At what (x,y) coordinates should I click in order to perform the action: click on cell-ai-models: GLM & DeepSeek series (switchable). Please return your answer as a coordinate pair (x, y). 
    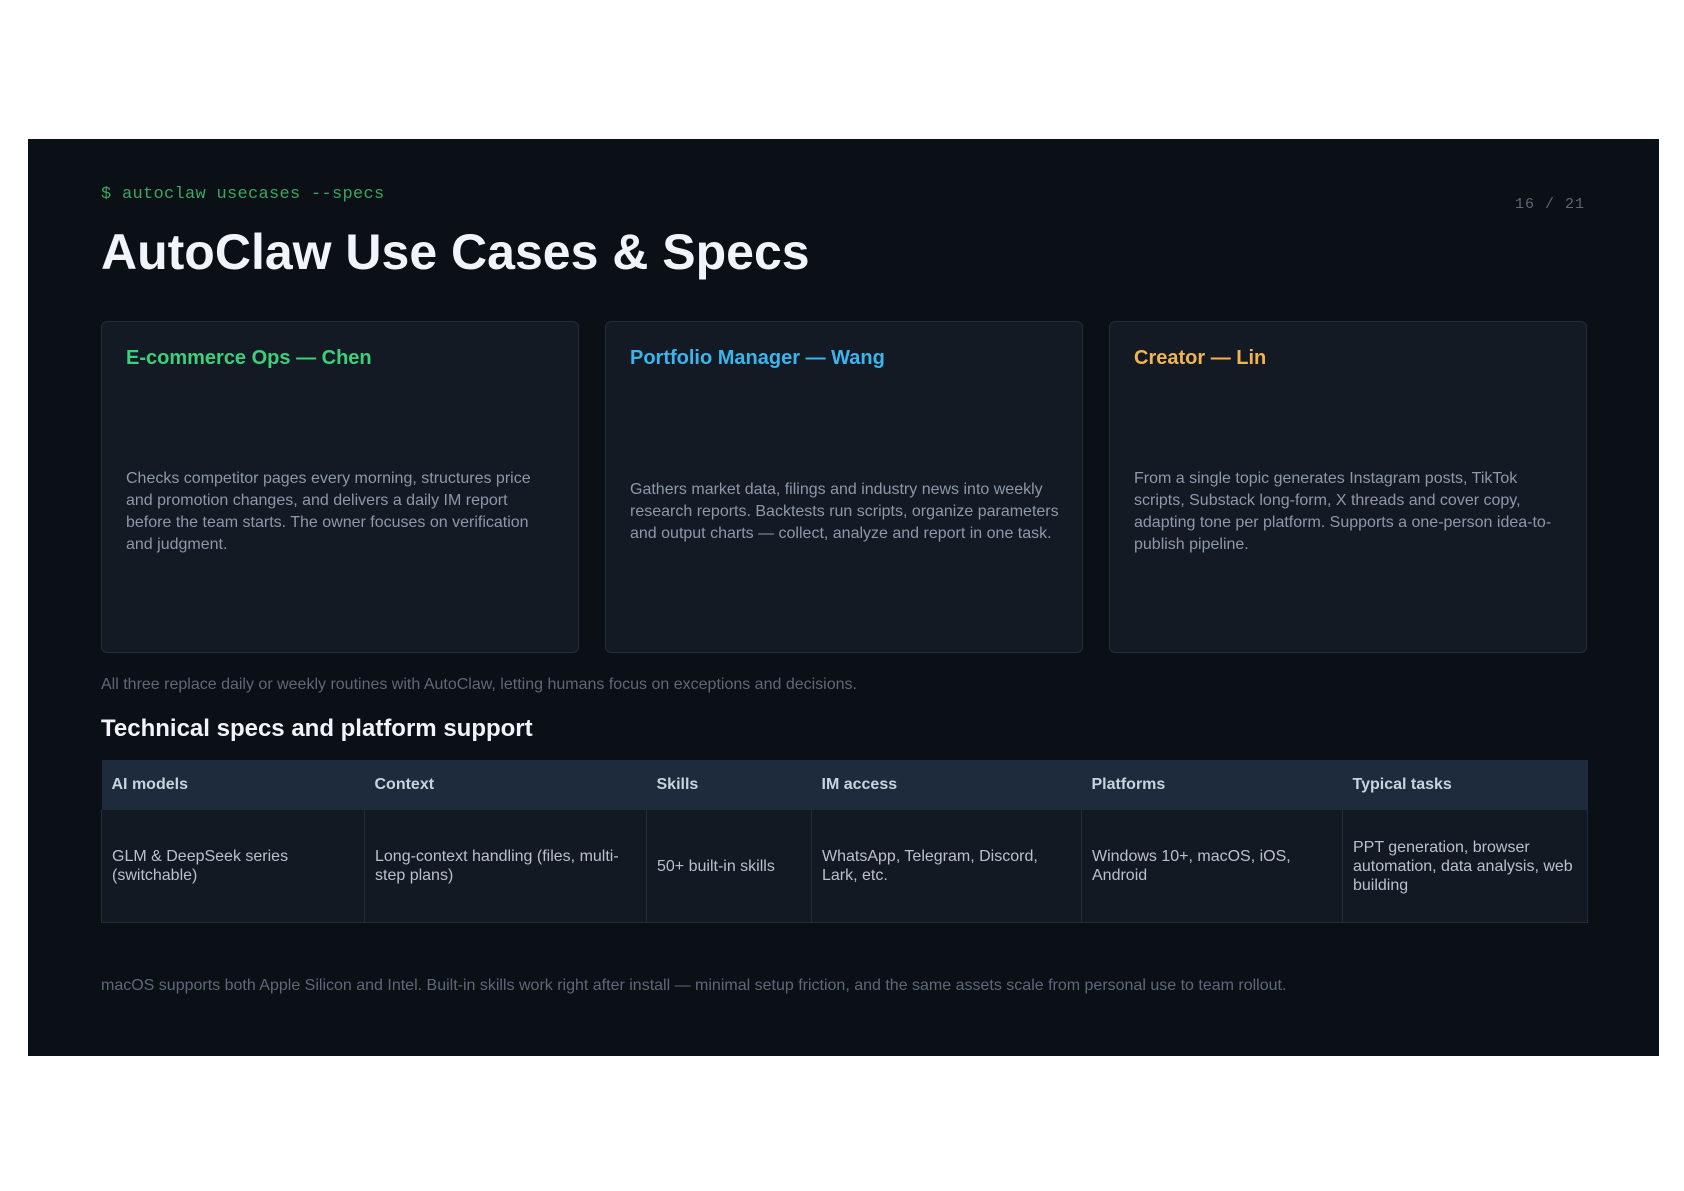
    Looking at the image, I should click on (233, 866).